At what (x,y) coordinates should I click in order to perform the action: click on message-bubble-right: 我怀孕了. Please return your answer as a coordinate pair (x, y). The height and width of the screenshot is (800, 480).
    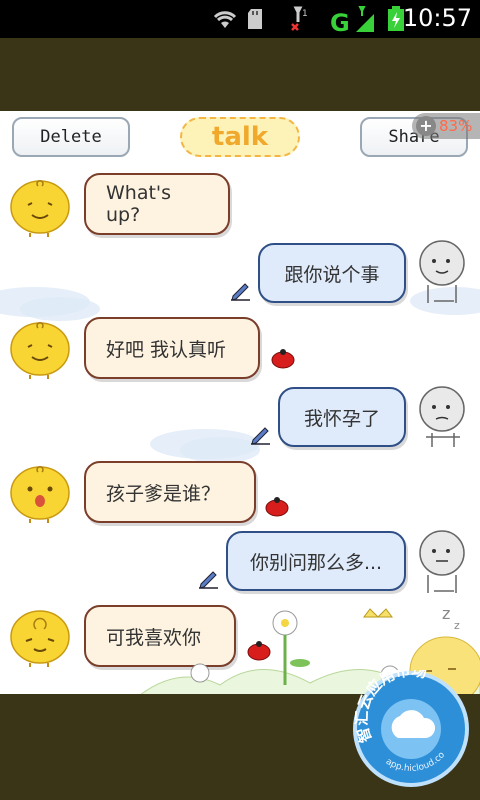
    Looking at the image, I should click on (342, 417).